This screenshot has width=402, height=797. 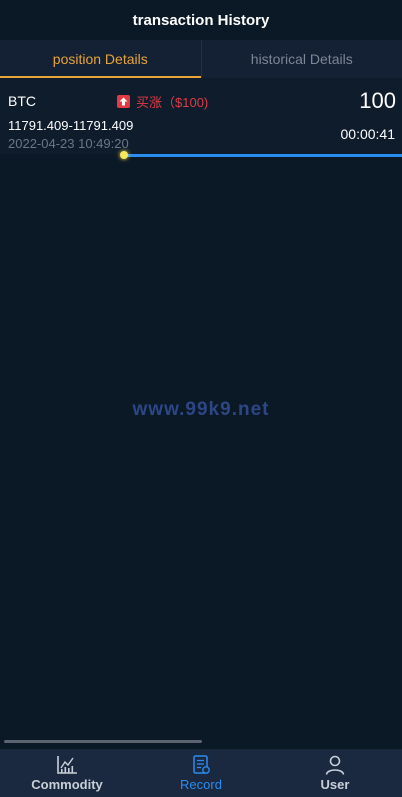 I want to click on user-icon, so click(x=335, y=765).